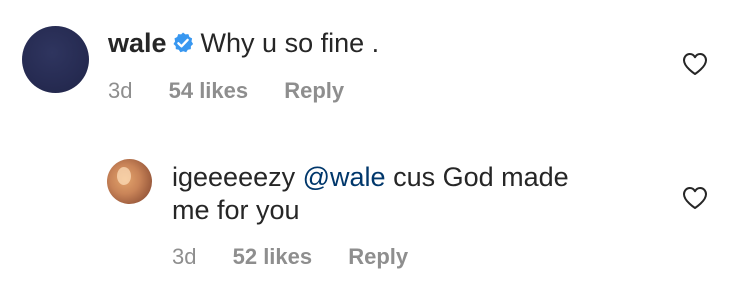 The width and height of the screenshot is (750, 290). What do you see at coordinates (184, 257) in the screenshot?
I see `reply-age: 3d` at bounding box center [184, 257].